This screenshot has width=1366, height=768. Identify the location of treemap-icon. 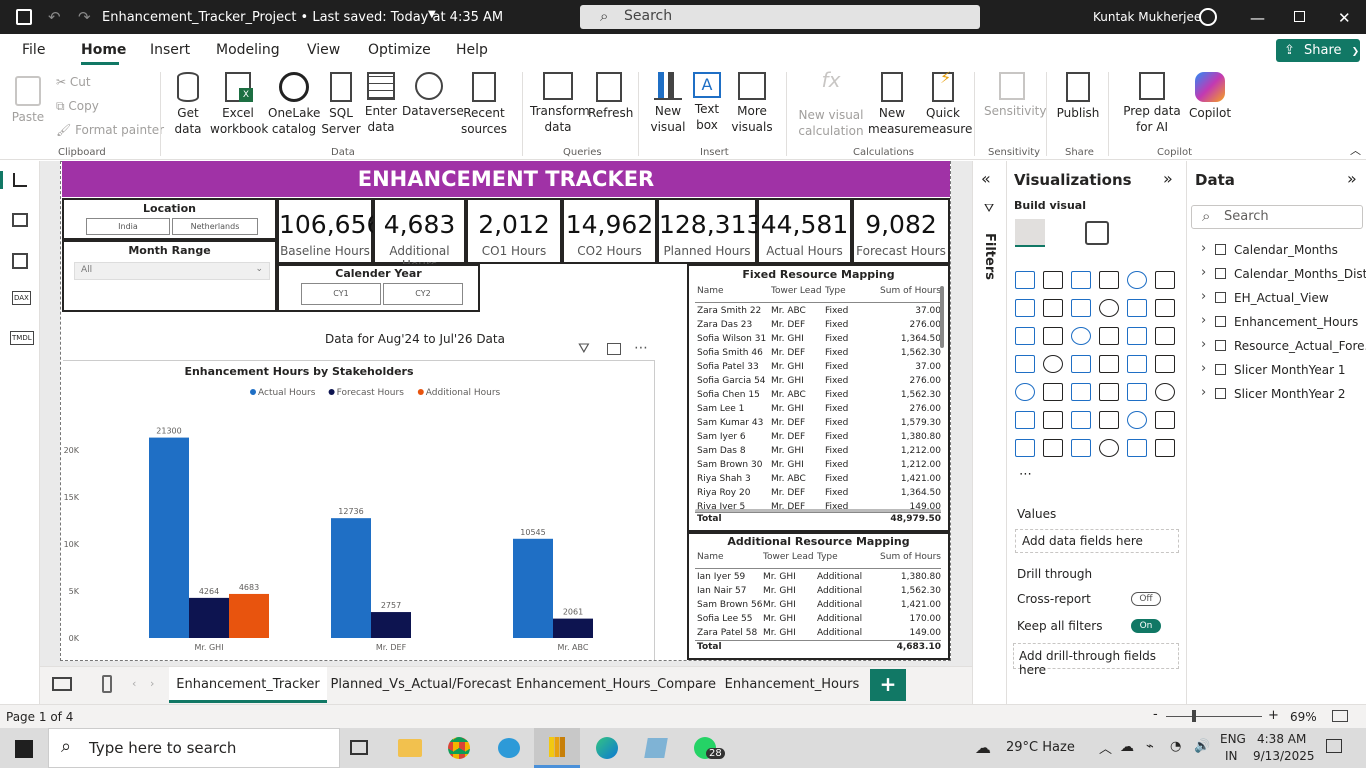
(1025, 364).